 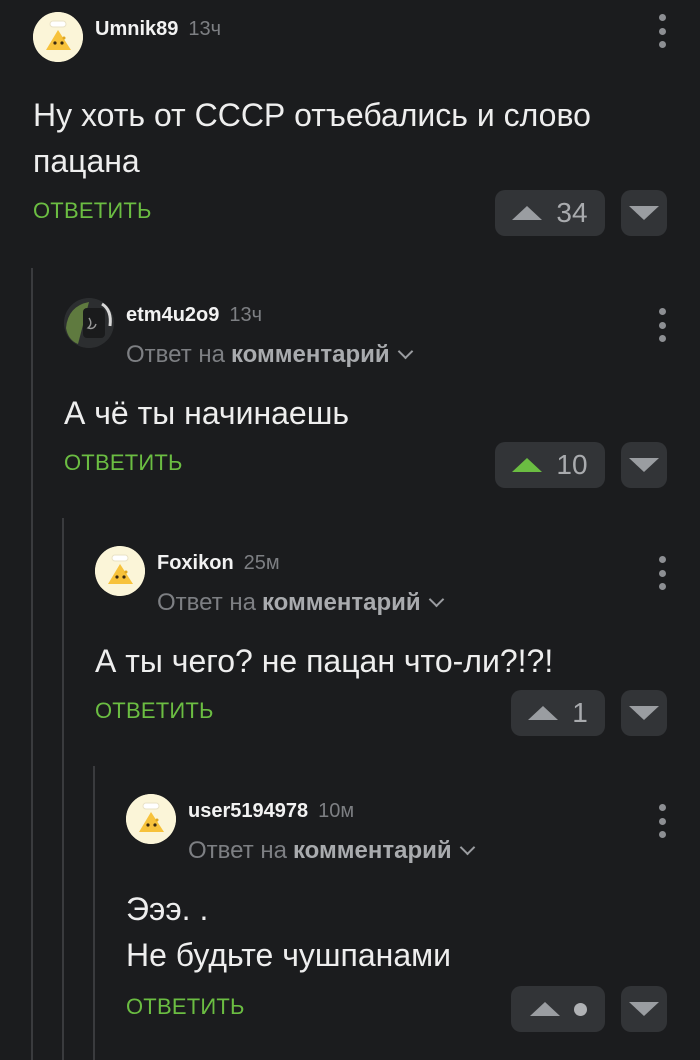 What do you see at coordinates (366, 214) in the screenshot?
I see `comment-actions: ОТВЕТИТЬ 34` at bounding box center [366, 214].